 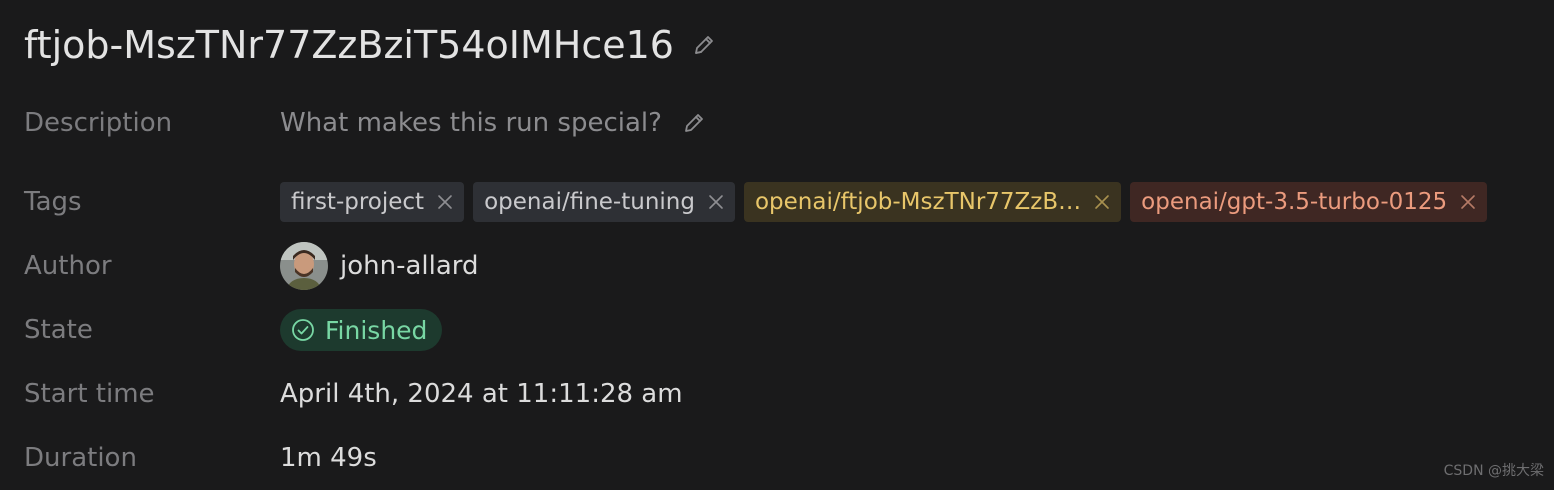 I want to click on state-label: State, so click(x=58, y=330).